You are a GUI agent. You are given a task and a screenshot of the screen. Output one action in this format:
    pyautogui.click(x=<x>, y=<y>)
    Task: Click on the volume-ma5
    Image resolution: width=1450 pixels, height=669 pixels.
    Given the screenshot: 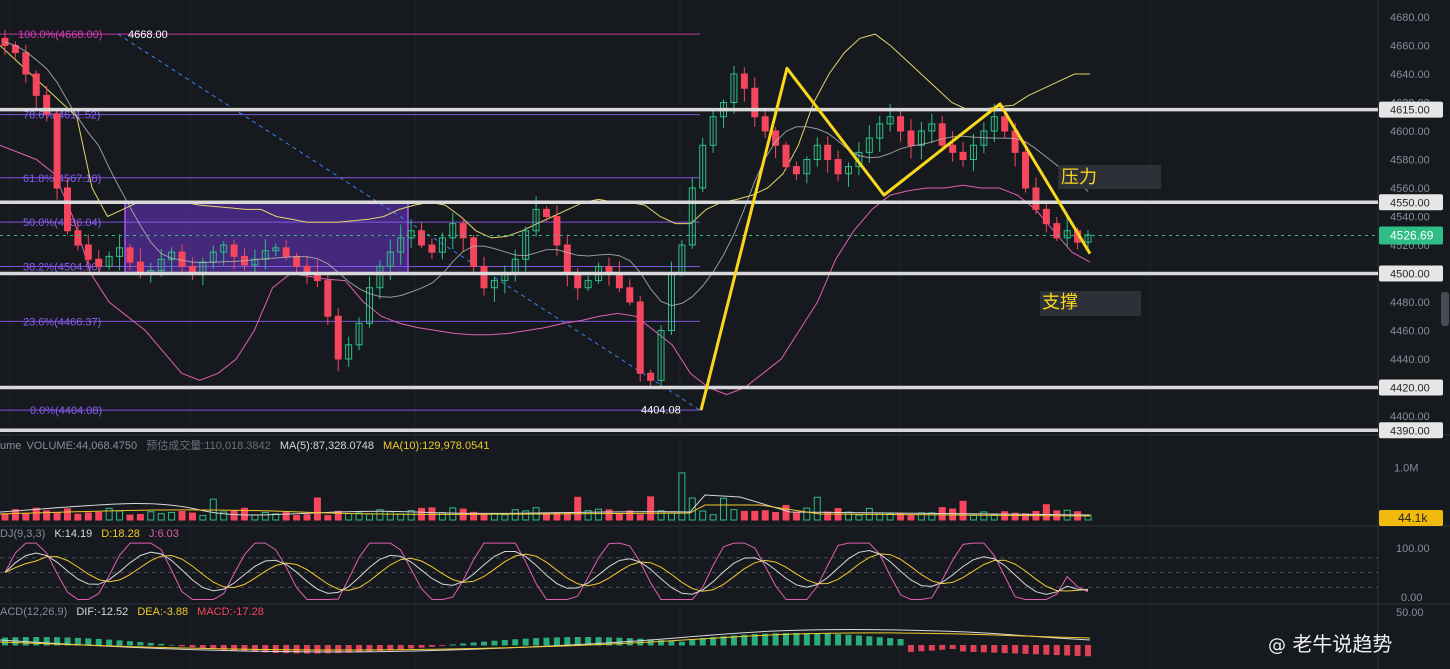 What is the action you would take?
    pyautogui.click(x=545, y=505)
    